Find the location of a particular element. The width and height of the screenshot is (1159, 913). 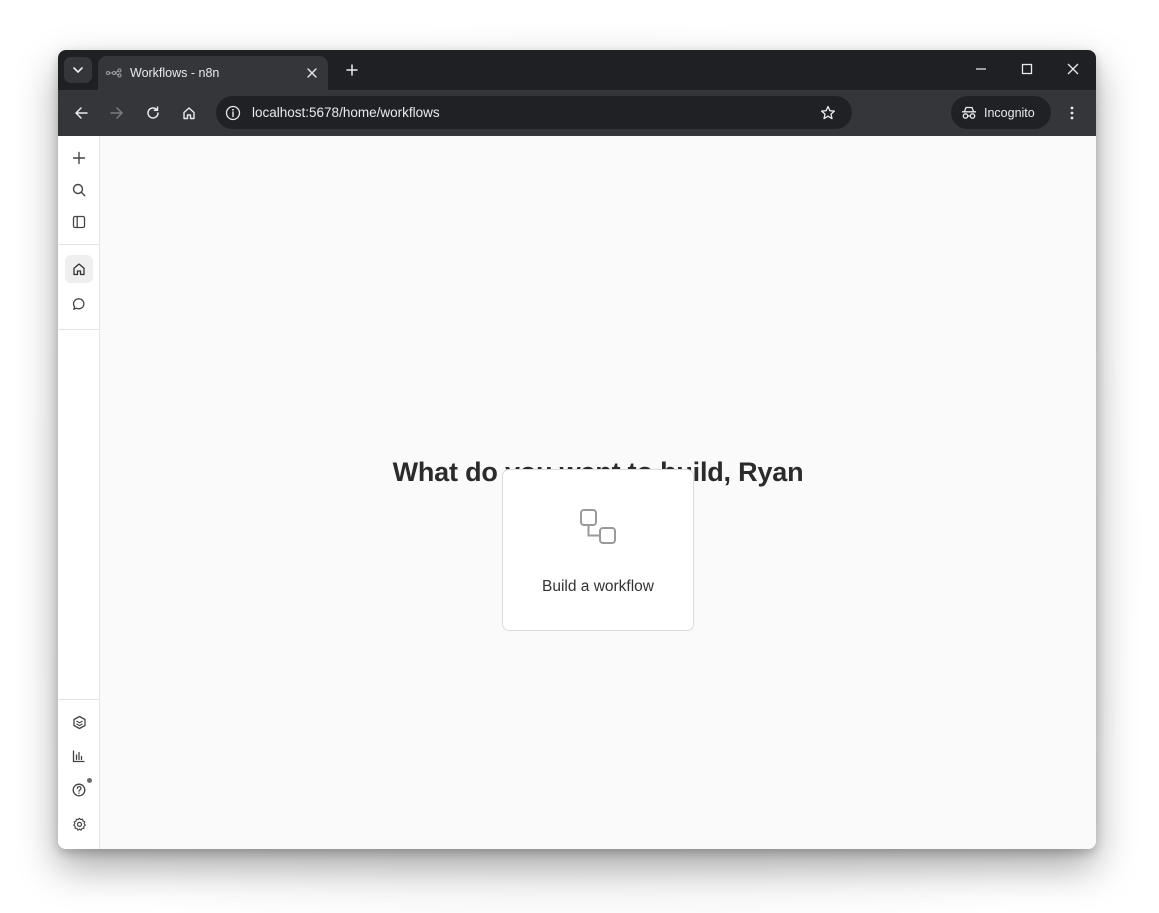

url-text: localhost:5678/home/workflows is located at coordinates (346, 112).